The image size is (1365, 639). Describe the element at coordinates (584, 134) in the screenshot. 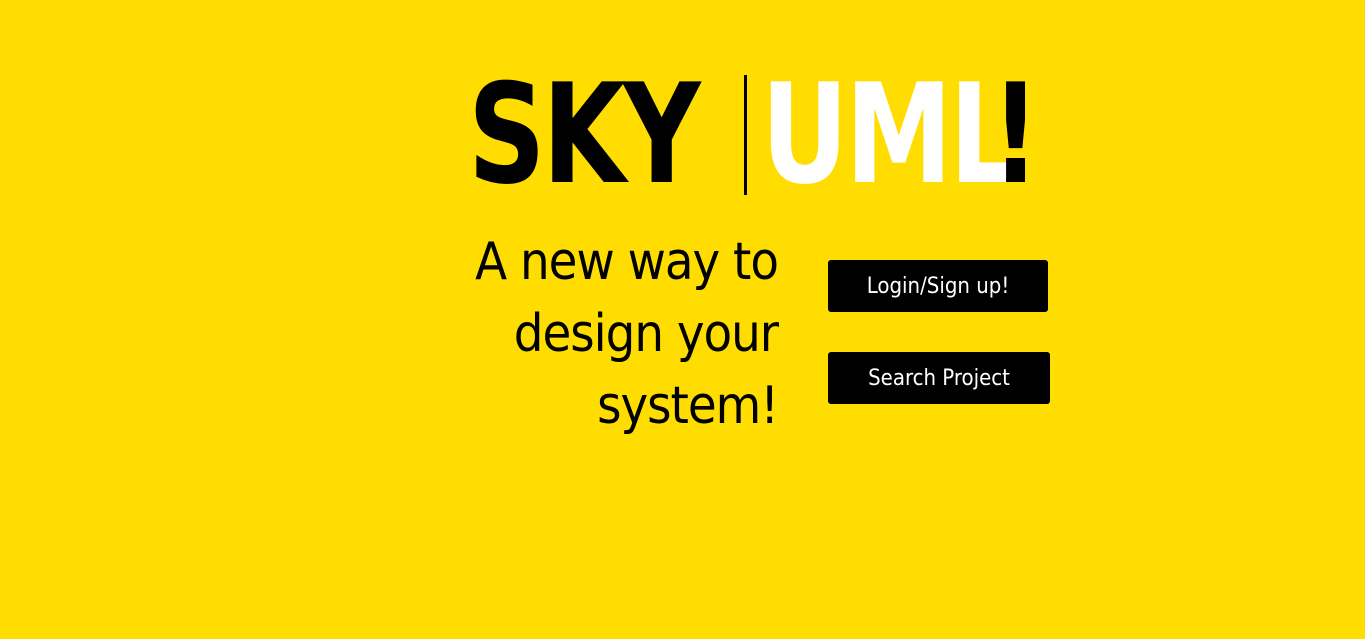

I see `logo-sky-text: SKY` at that location.